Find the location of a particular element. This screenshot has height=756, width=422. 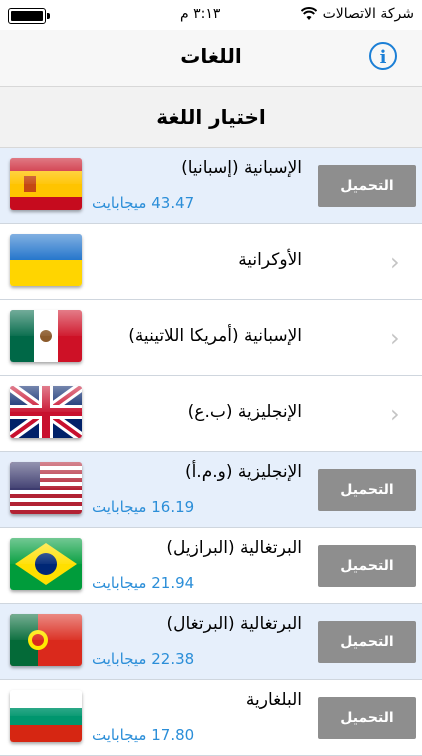

status-bar: ٣:١٣ م شركة الاتصالات is located at coordinates (211, 15).